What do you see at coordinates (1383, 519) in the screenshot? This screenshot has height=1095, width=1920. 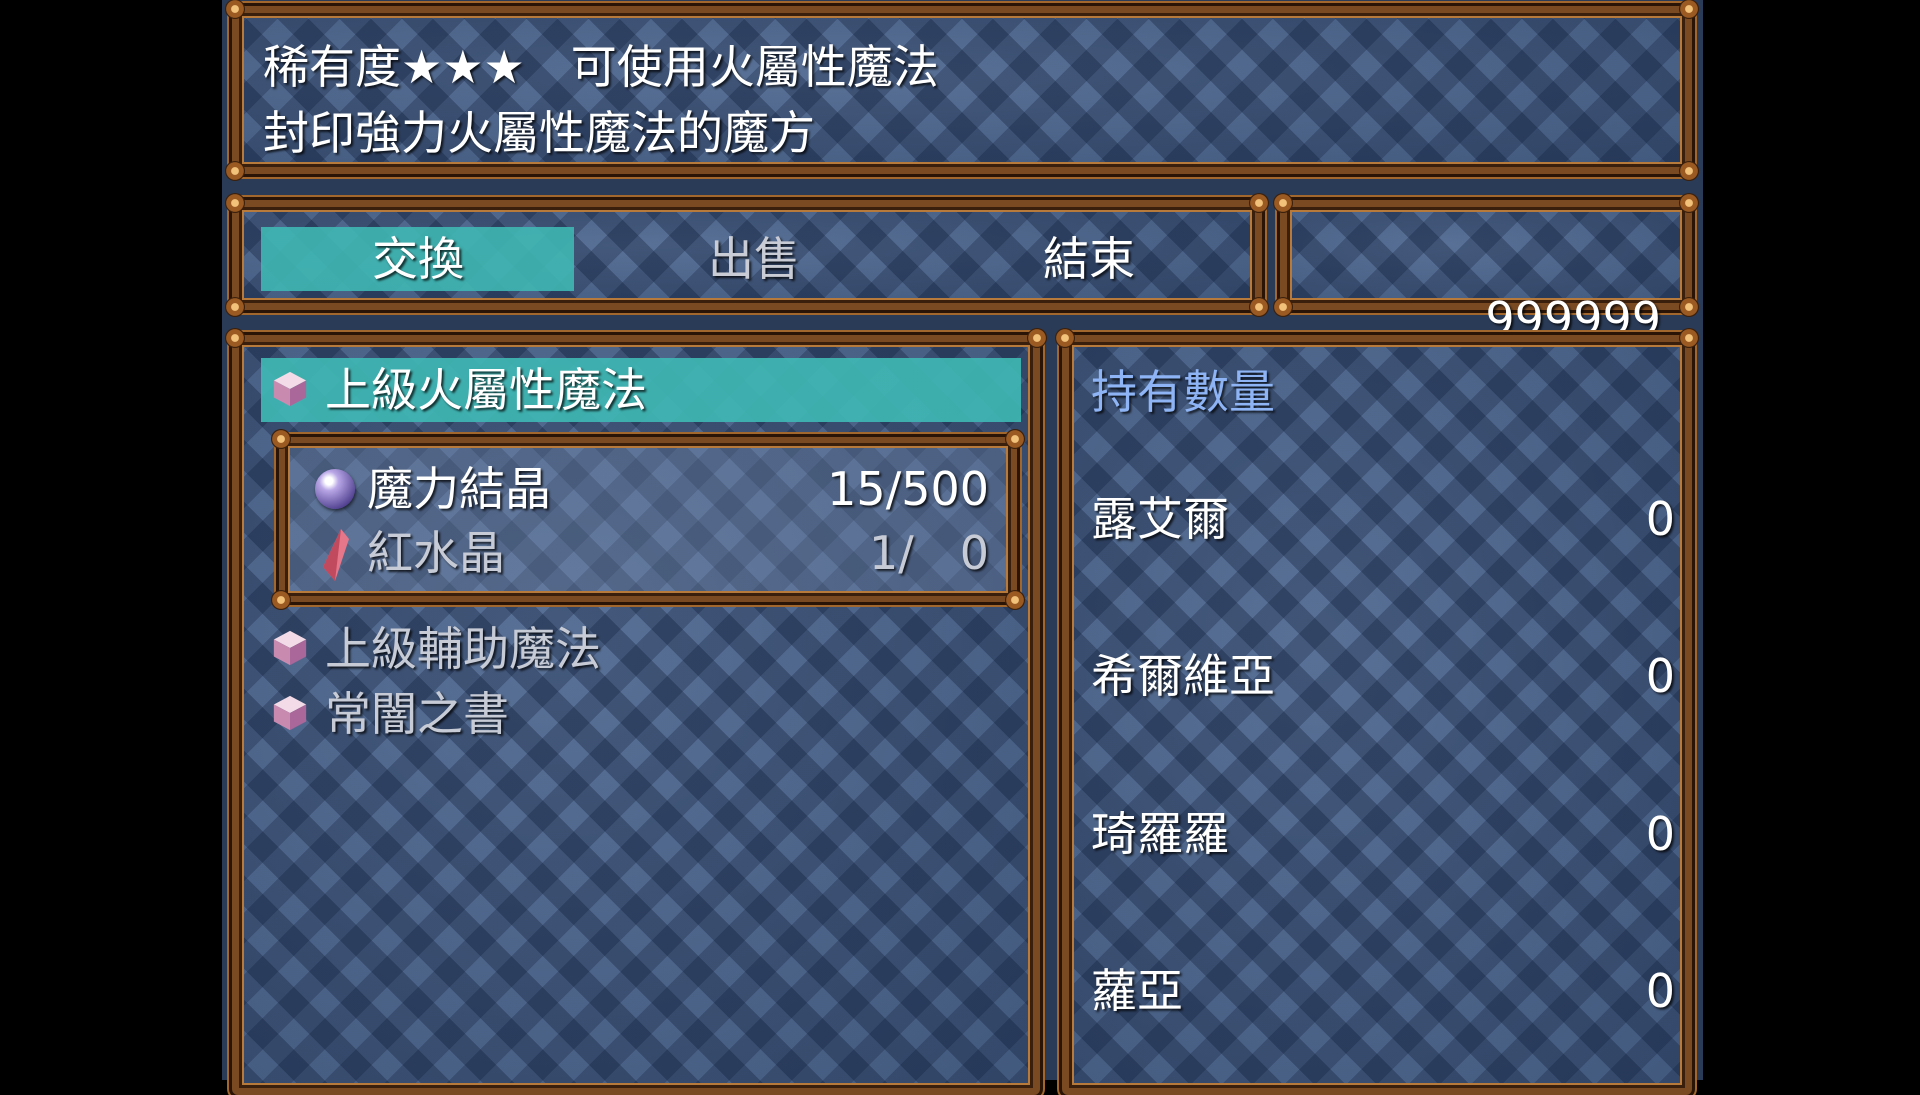 I see `party-member-row: 露艾爾 0` at bounding box center [1383, 519].